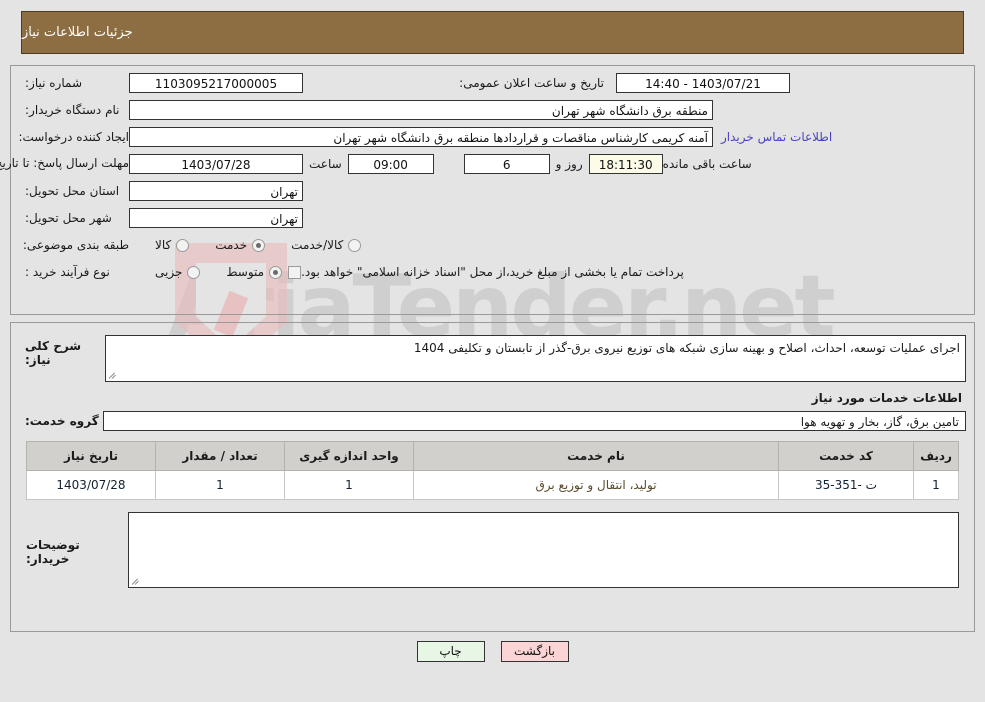 This screenshot has width=985, height=702. I want to click on radio-label-category-2: کالا/خدمت, so click(317, 245).